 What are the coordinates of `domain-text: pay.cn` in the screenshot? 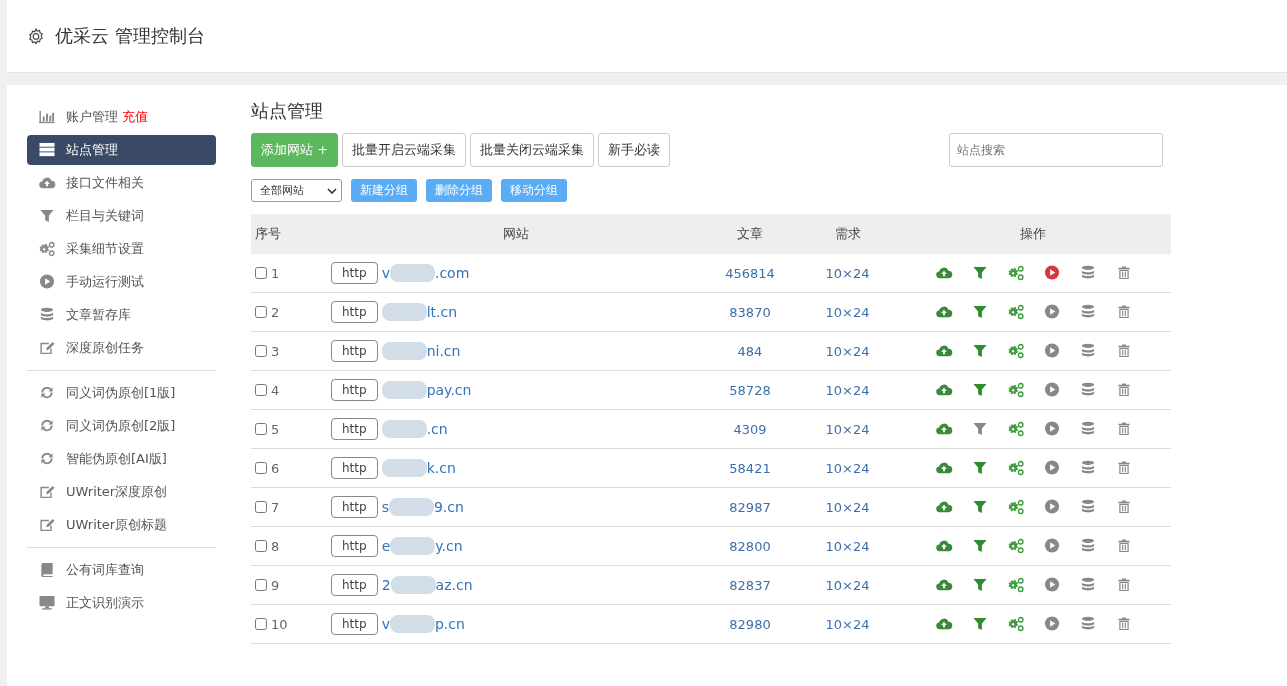 It's located at (449, 390).